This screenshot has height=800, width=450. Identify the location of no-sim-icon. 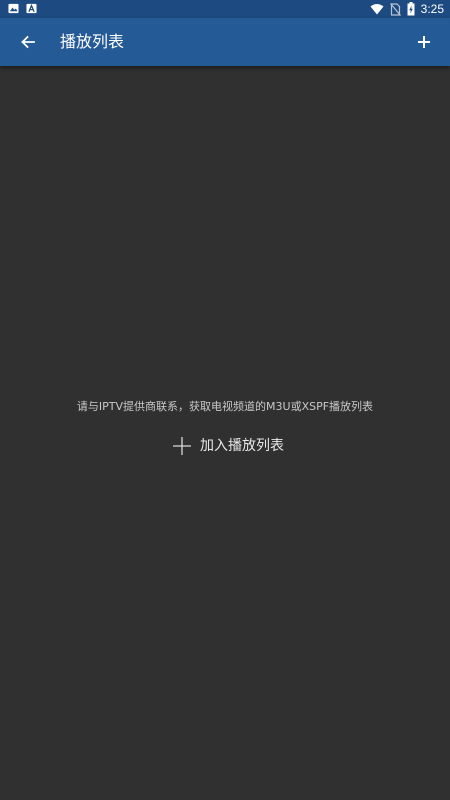
(395, 9).